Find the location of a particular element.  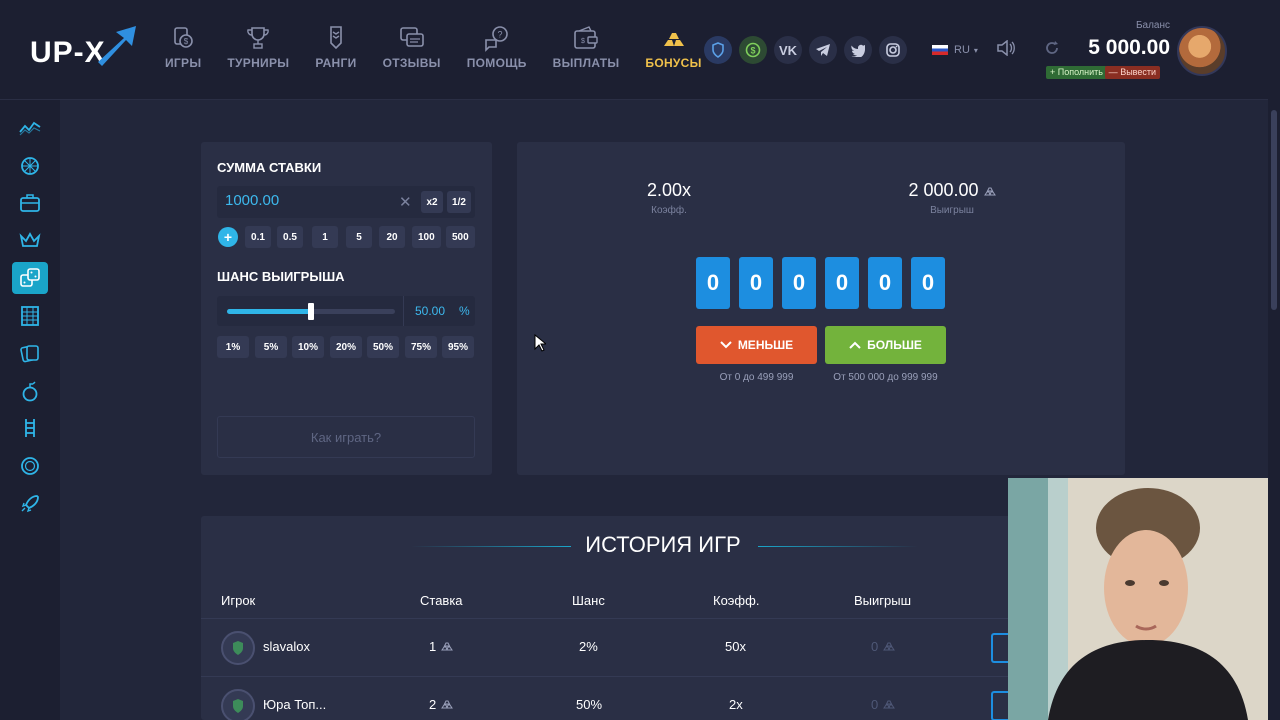

mouse-cursor-icon is located at coordinates (540, 343).